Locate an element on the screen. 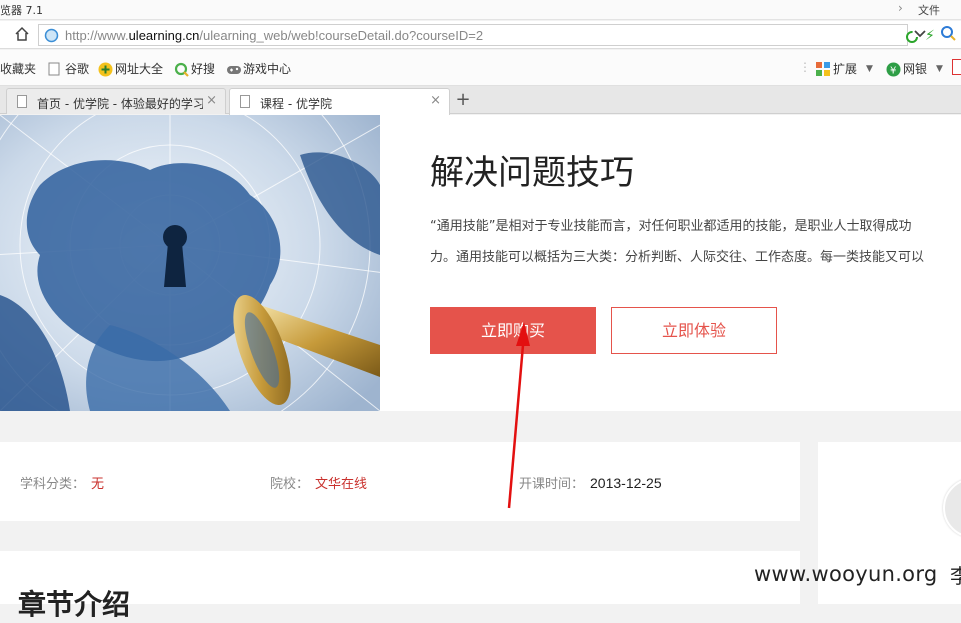  chevron-down-icon is located at coordinates (920, 34).